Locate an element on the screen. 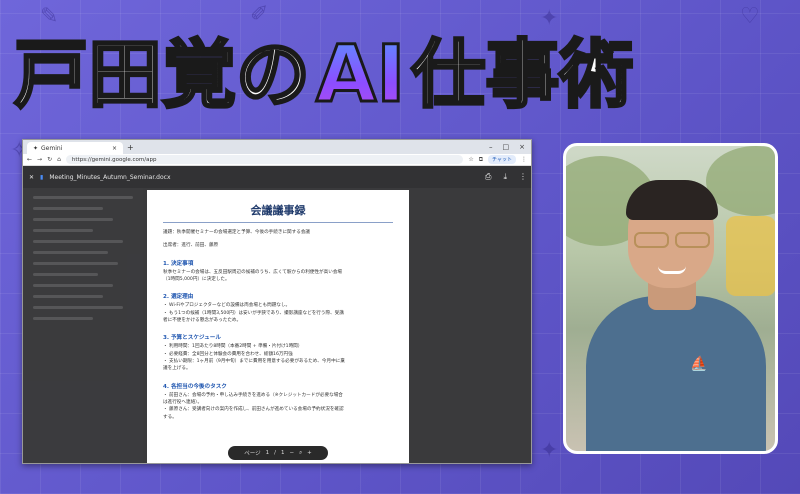 The image size is (800, 494). extensions-icon: ⧉ is located at coordinates (481, 160).